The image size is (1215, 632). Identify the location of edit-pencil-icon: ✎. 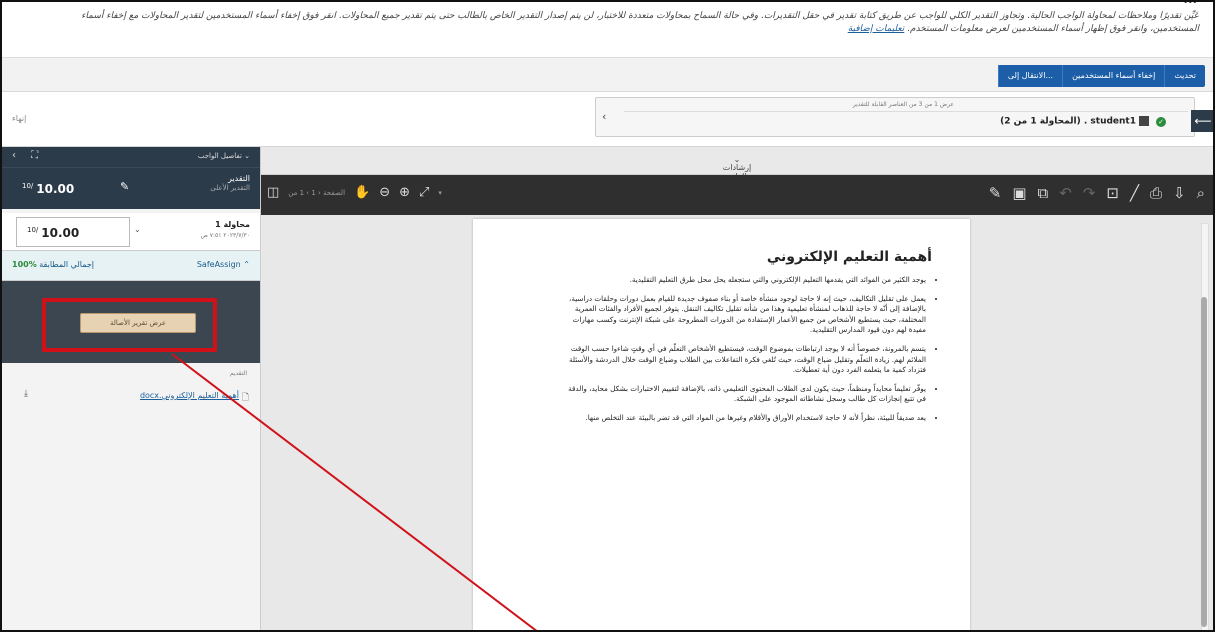
(124, 186).